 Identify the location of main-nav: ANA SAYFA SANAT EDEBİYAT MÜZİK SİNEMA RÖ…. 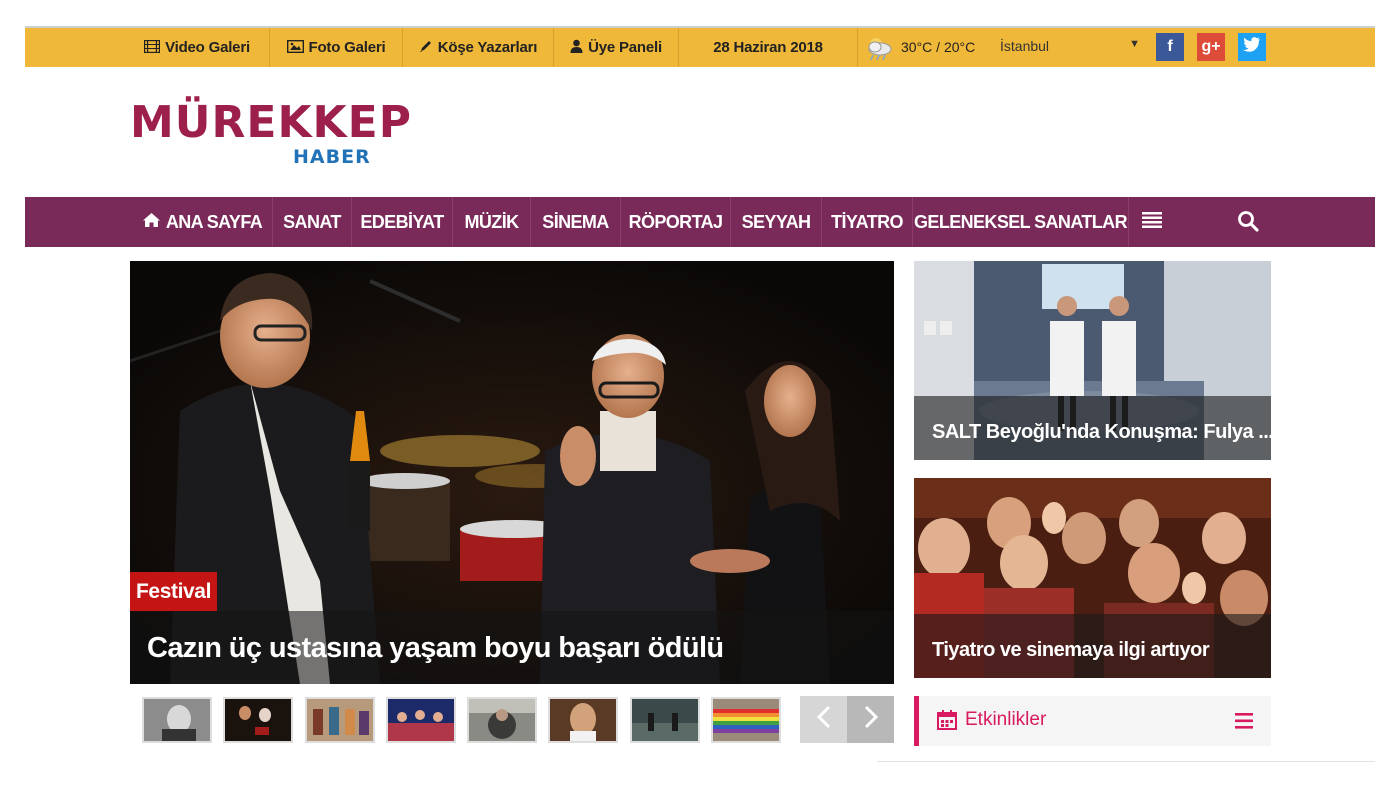
(700, 222).